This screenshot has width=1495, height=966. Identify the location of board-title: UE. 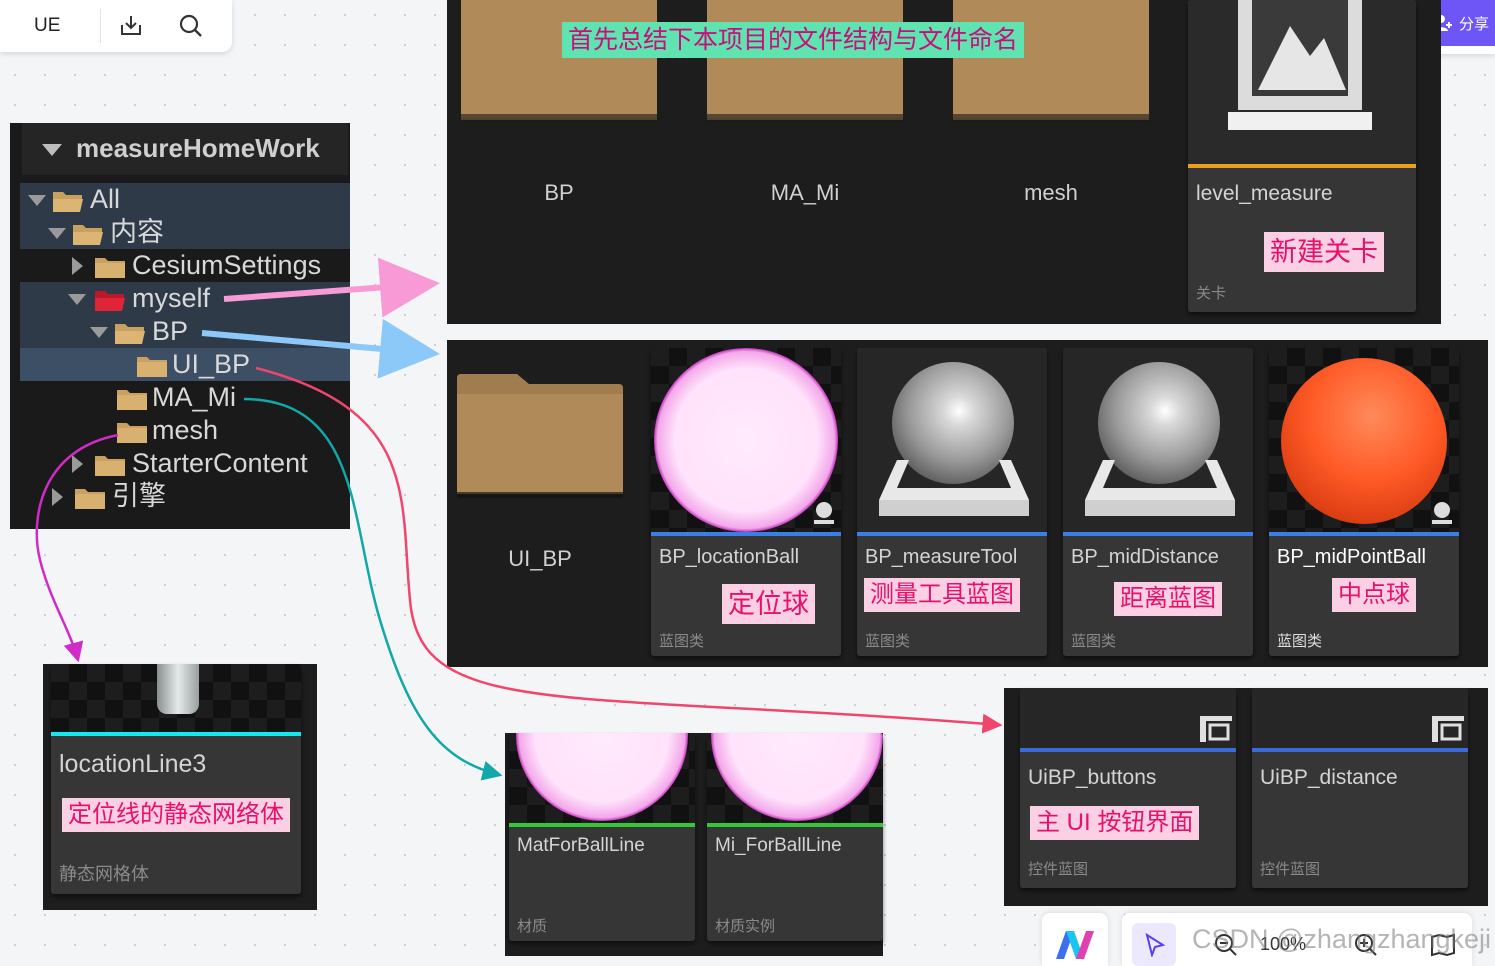
(50, 26).